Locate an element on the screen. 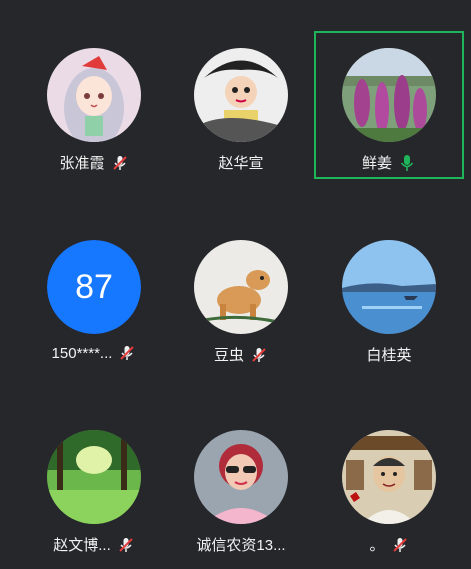  participant-tile: 赵华宣 is located at coordinates (241, 105).